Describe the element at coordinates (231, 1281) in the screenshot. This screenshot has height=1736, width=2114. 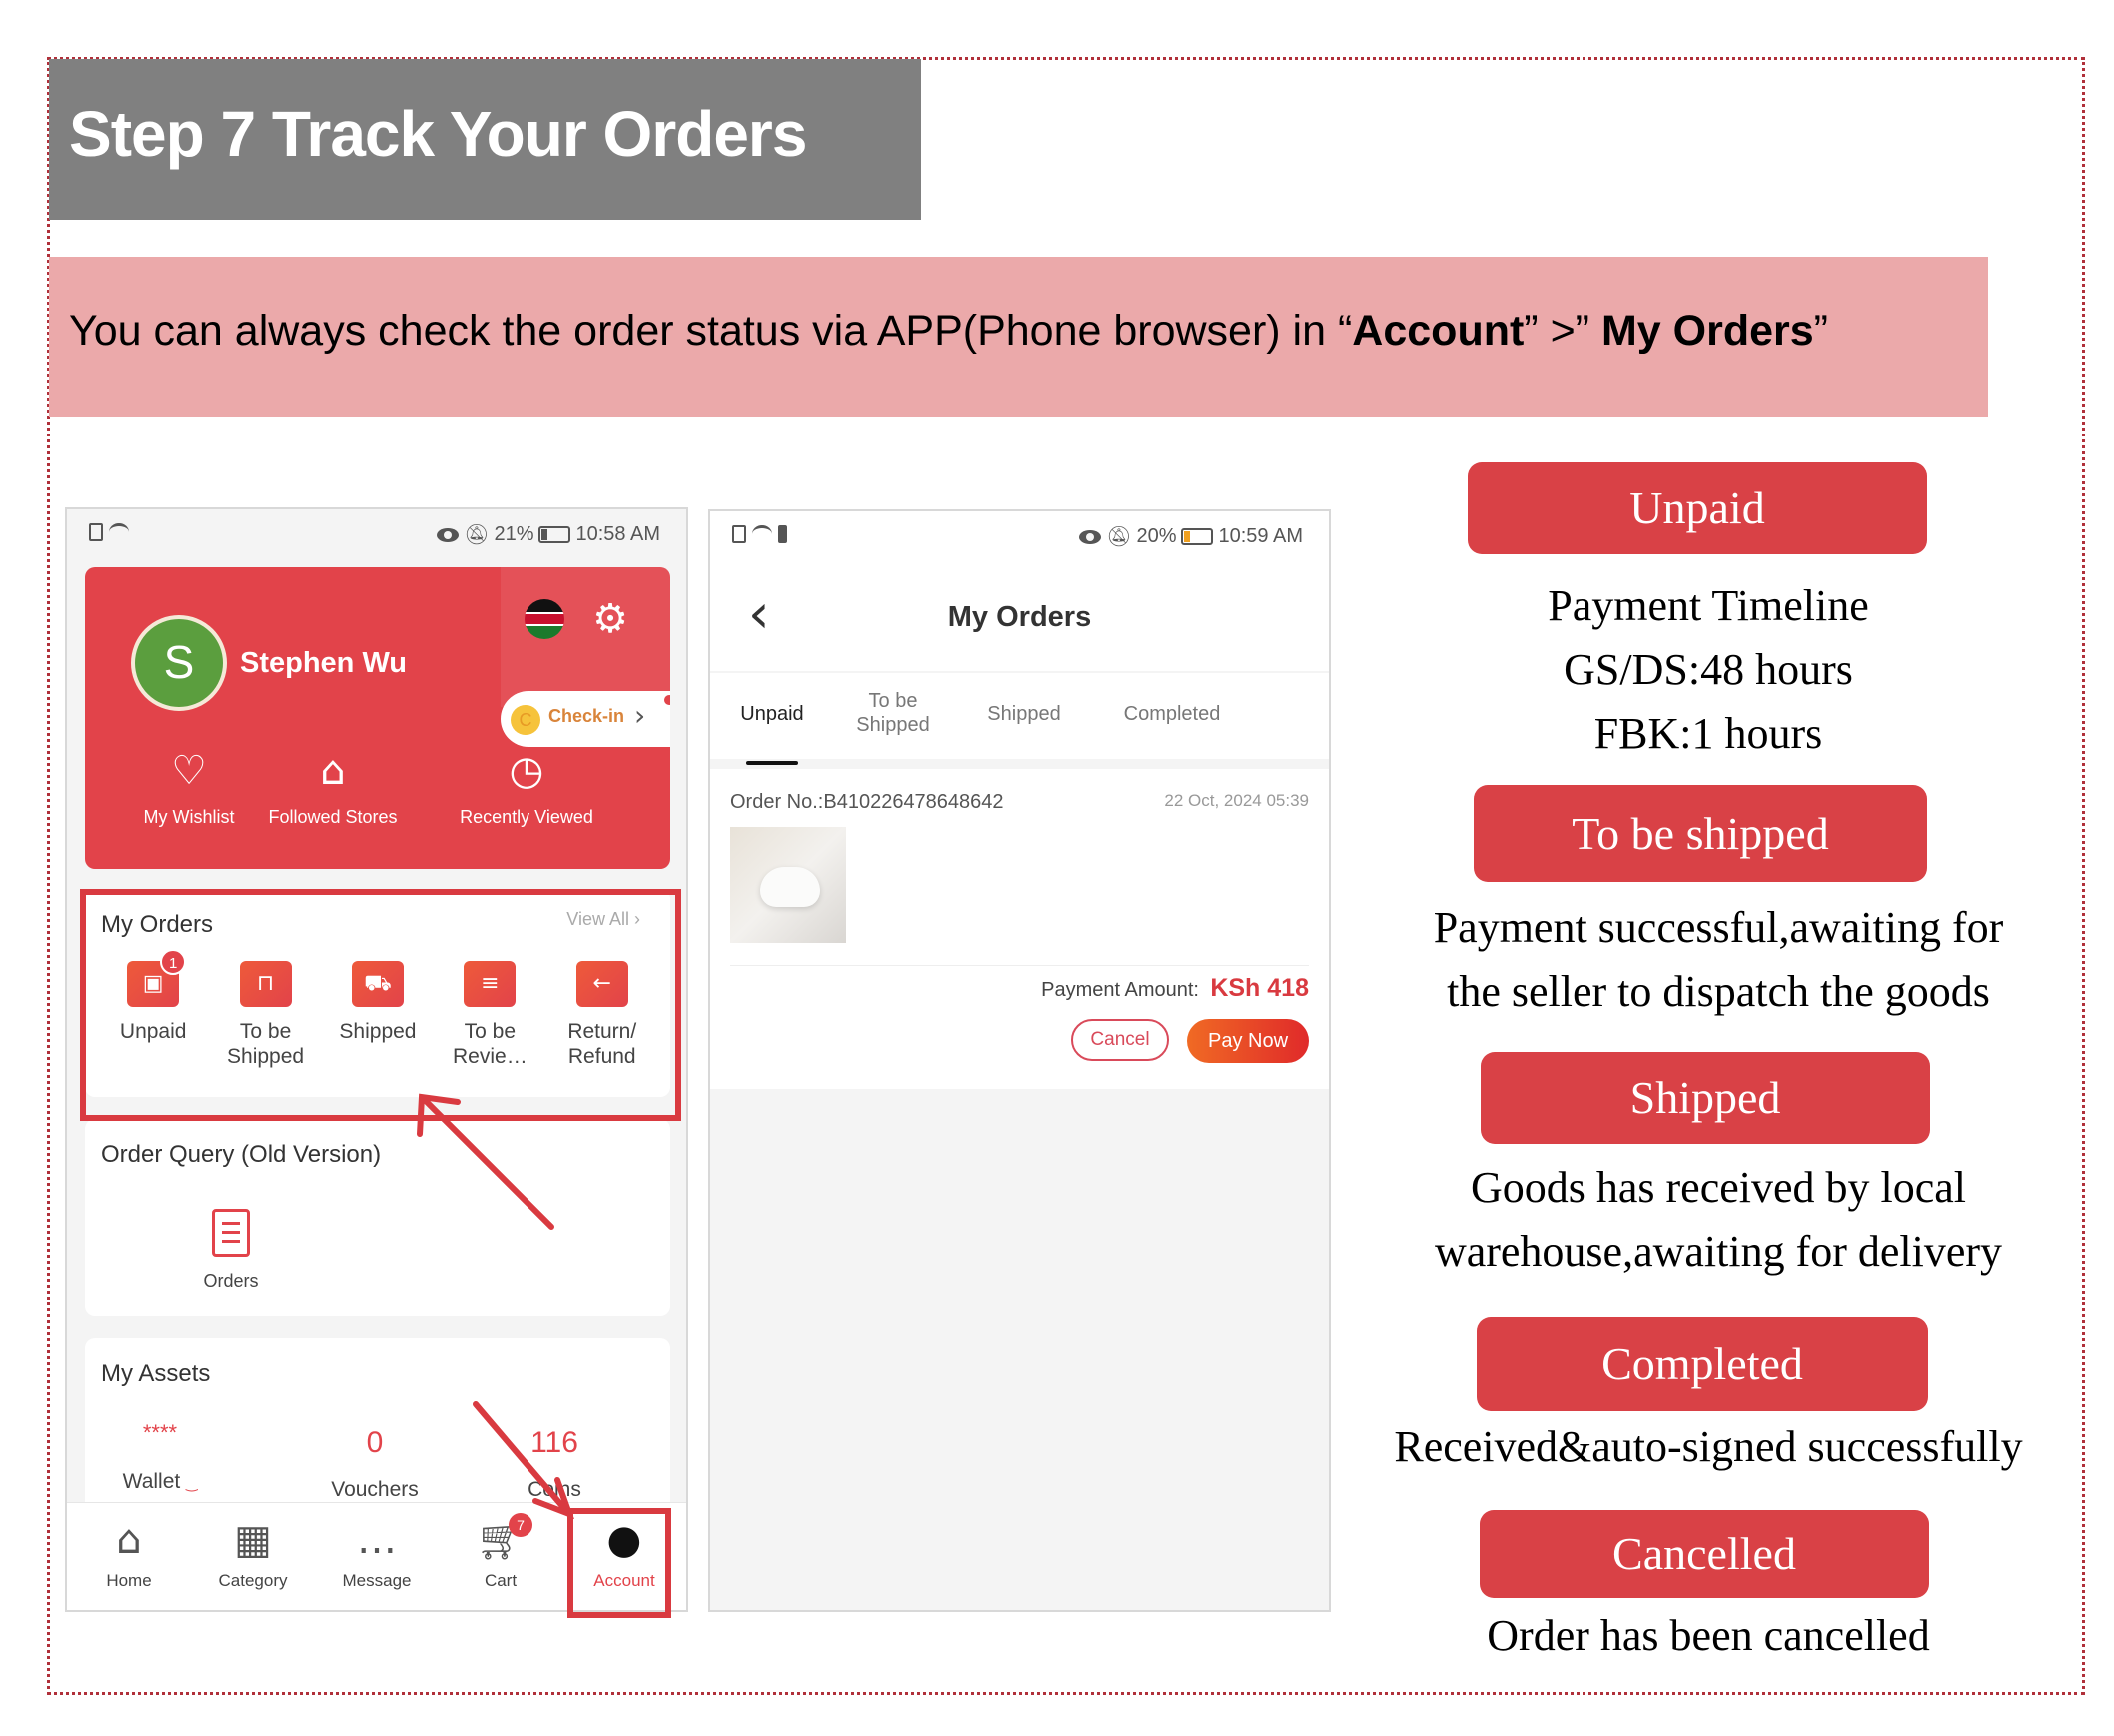
I see `old-orders-label: Orders` at that location.